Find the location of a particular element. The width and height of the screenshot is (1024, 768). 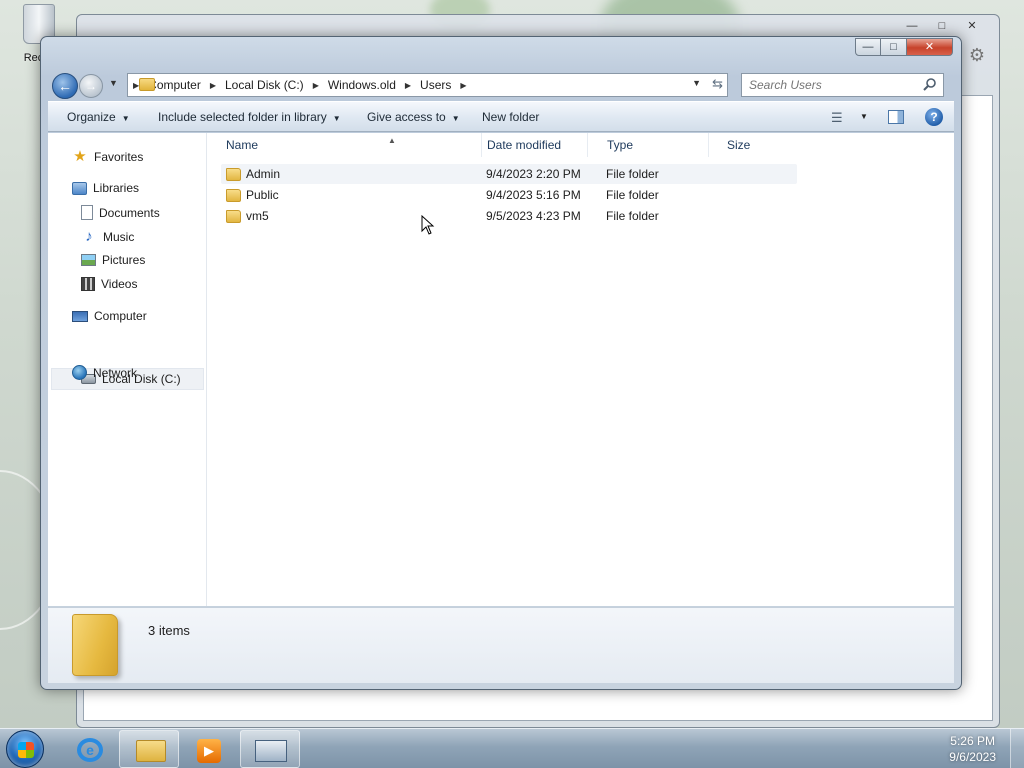

remote-desktop-icon is located at coordinates (271, 751).